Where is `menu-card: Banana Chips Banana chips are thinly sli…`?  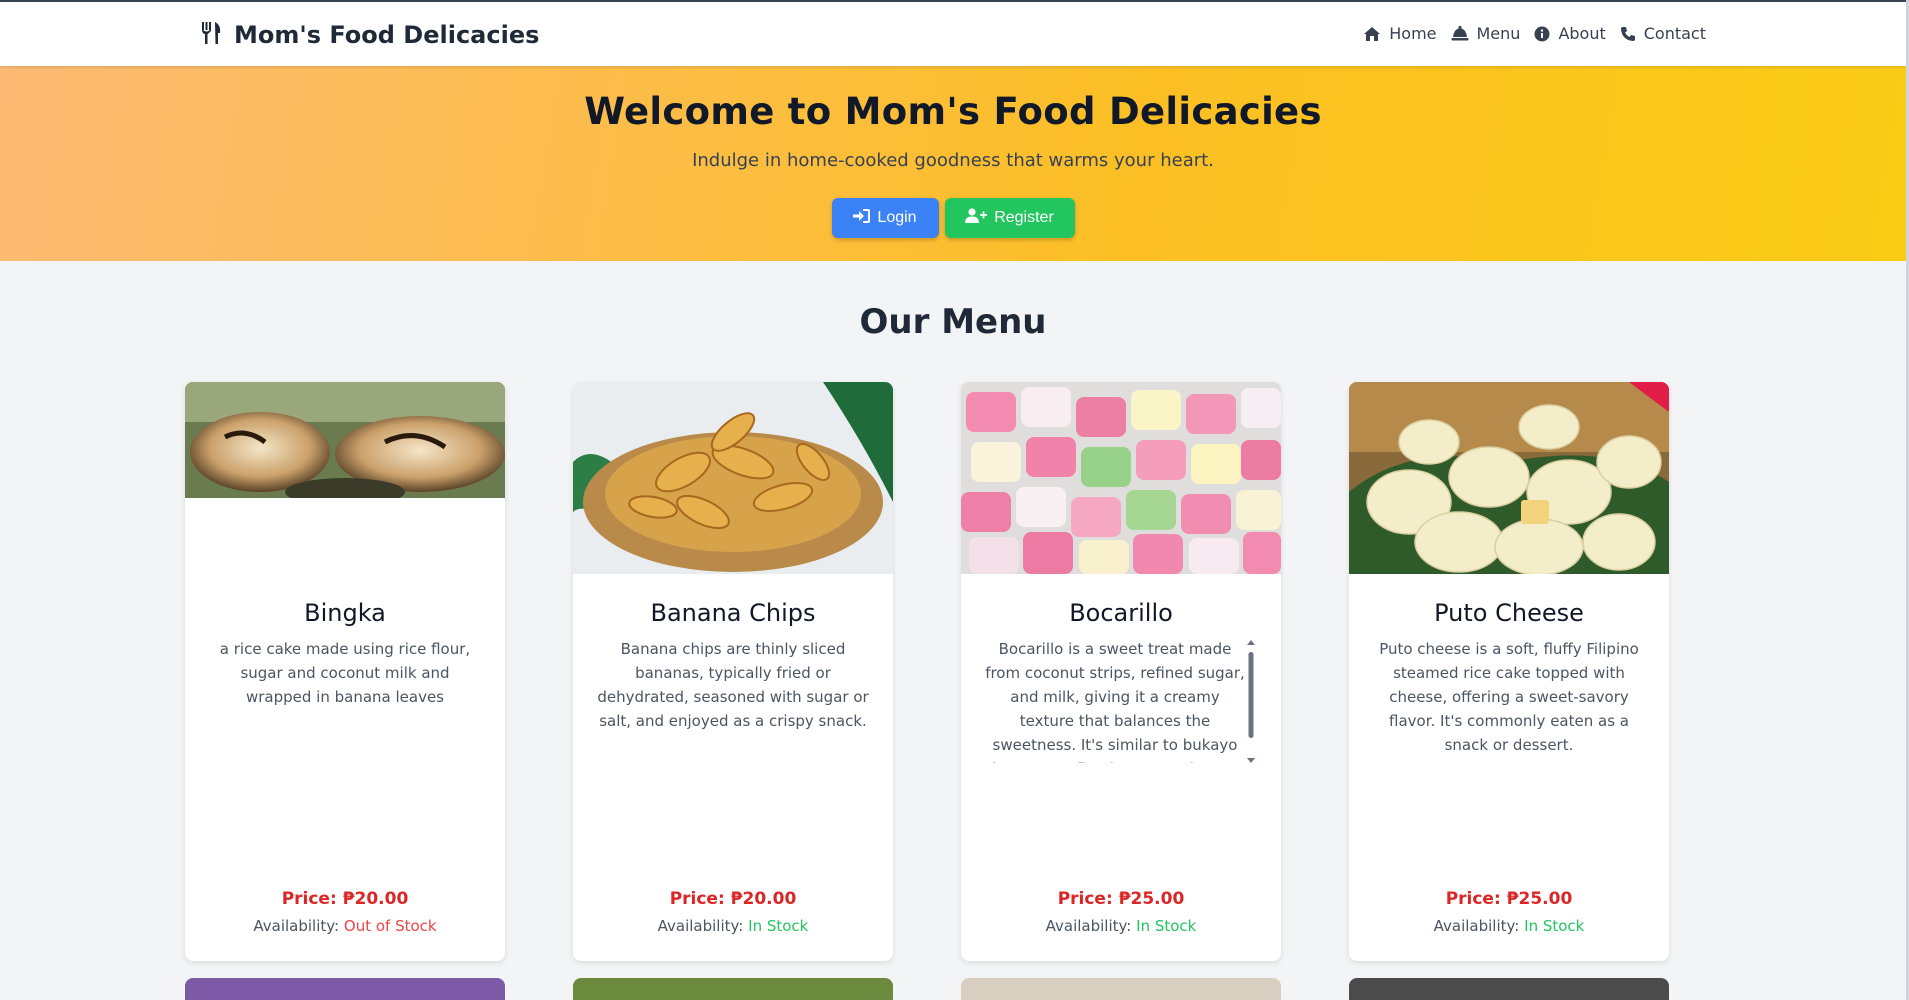
menu-card: Banana Chips Banana chips are thinly sli… is located at coordinates (733, 671).